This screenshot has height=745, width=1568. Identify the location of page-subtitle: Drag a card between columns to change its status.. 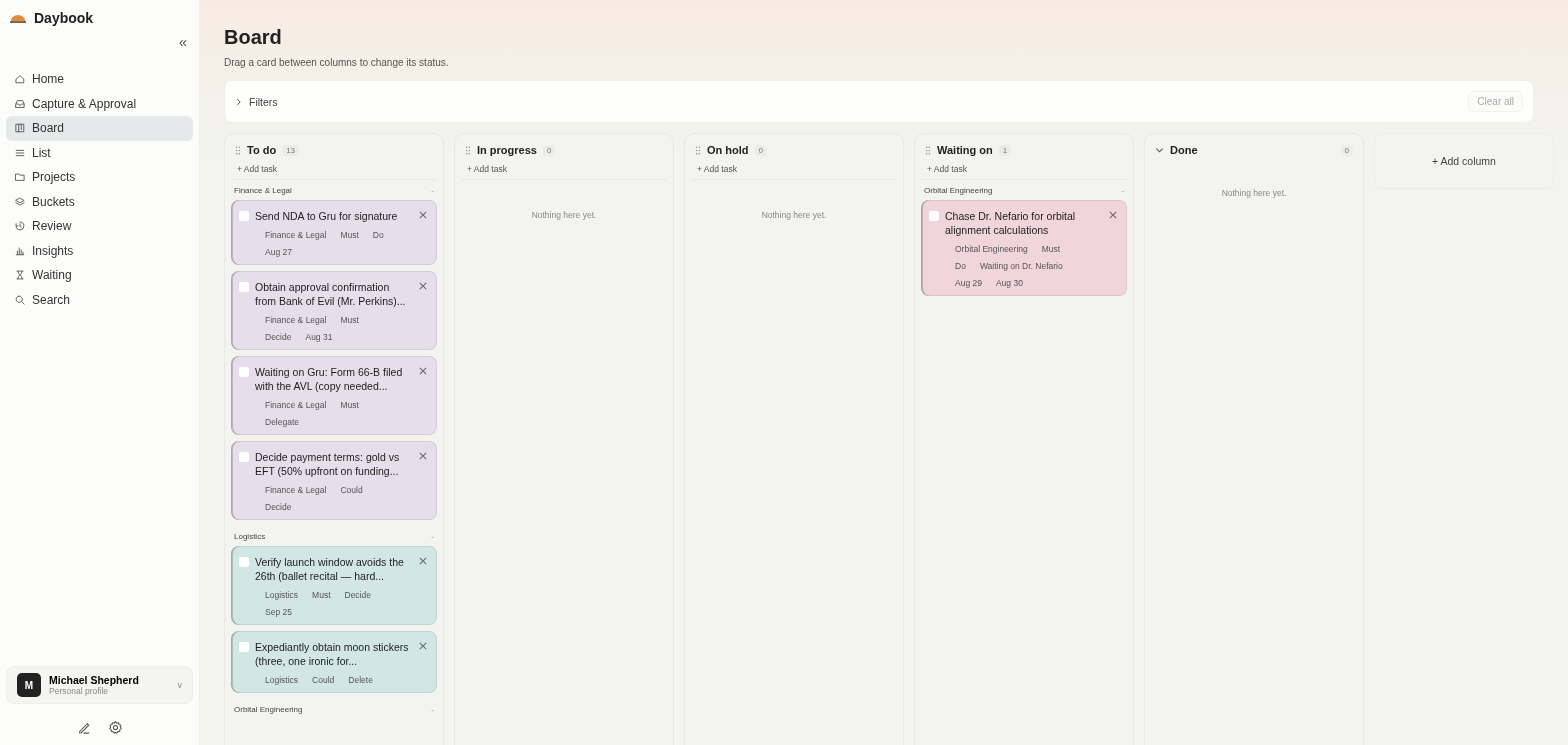
(337, 62).